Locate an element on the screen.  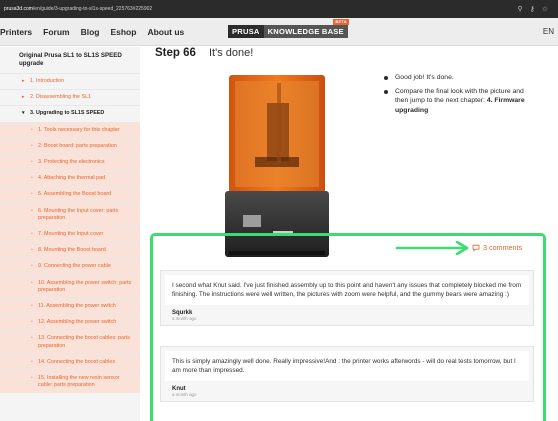
sidebar-item: • 5. Assembling the Boost board is located at coordinates (70, 194).